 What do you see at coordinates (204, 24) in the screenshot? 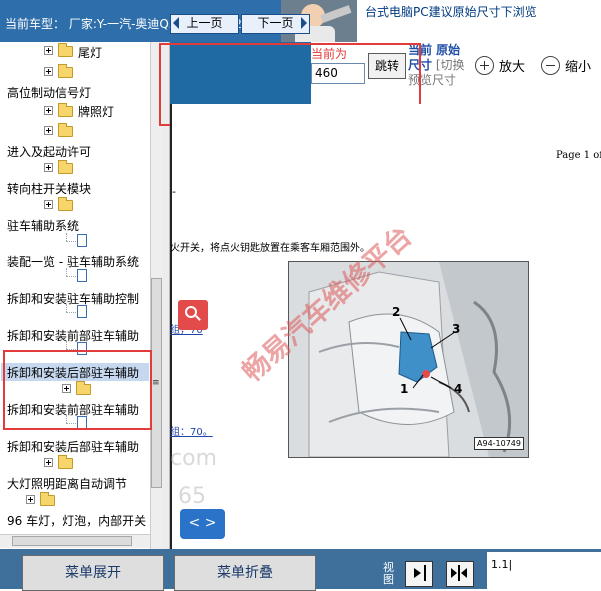
I see `prev-page-button: 上一页` at bounding box center [204, 24].